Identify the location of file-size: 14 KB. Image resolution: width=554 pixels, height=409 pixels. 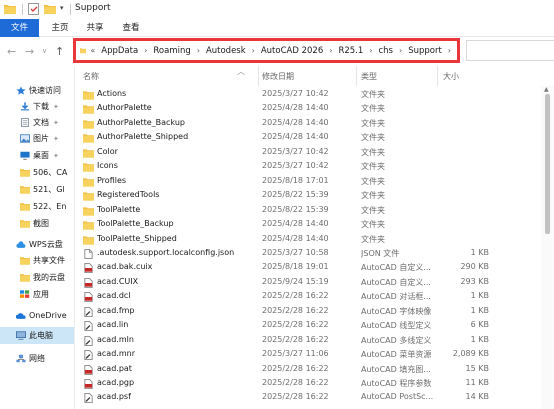
(477, 397).